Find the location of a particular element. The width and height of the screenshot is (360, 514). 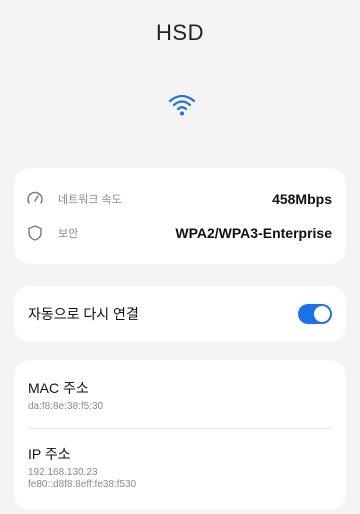

network-speed-label: 네트워크 속도 is located at coordinates (90, 200).